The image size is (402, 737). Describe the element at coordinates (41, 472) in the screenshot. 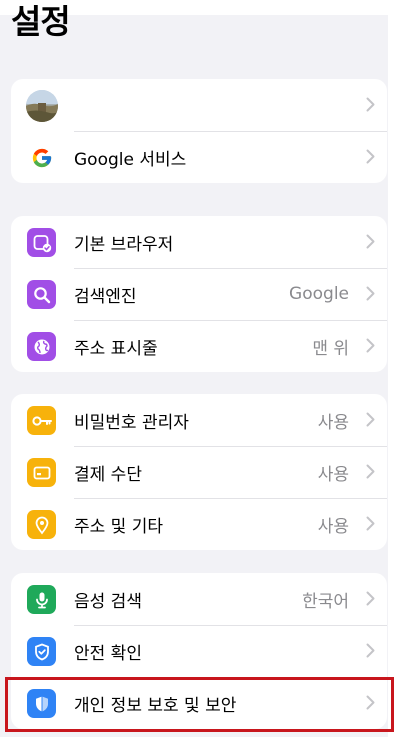

I see `credit-card-icon` at that location.